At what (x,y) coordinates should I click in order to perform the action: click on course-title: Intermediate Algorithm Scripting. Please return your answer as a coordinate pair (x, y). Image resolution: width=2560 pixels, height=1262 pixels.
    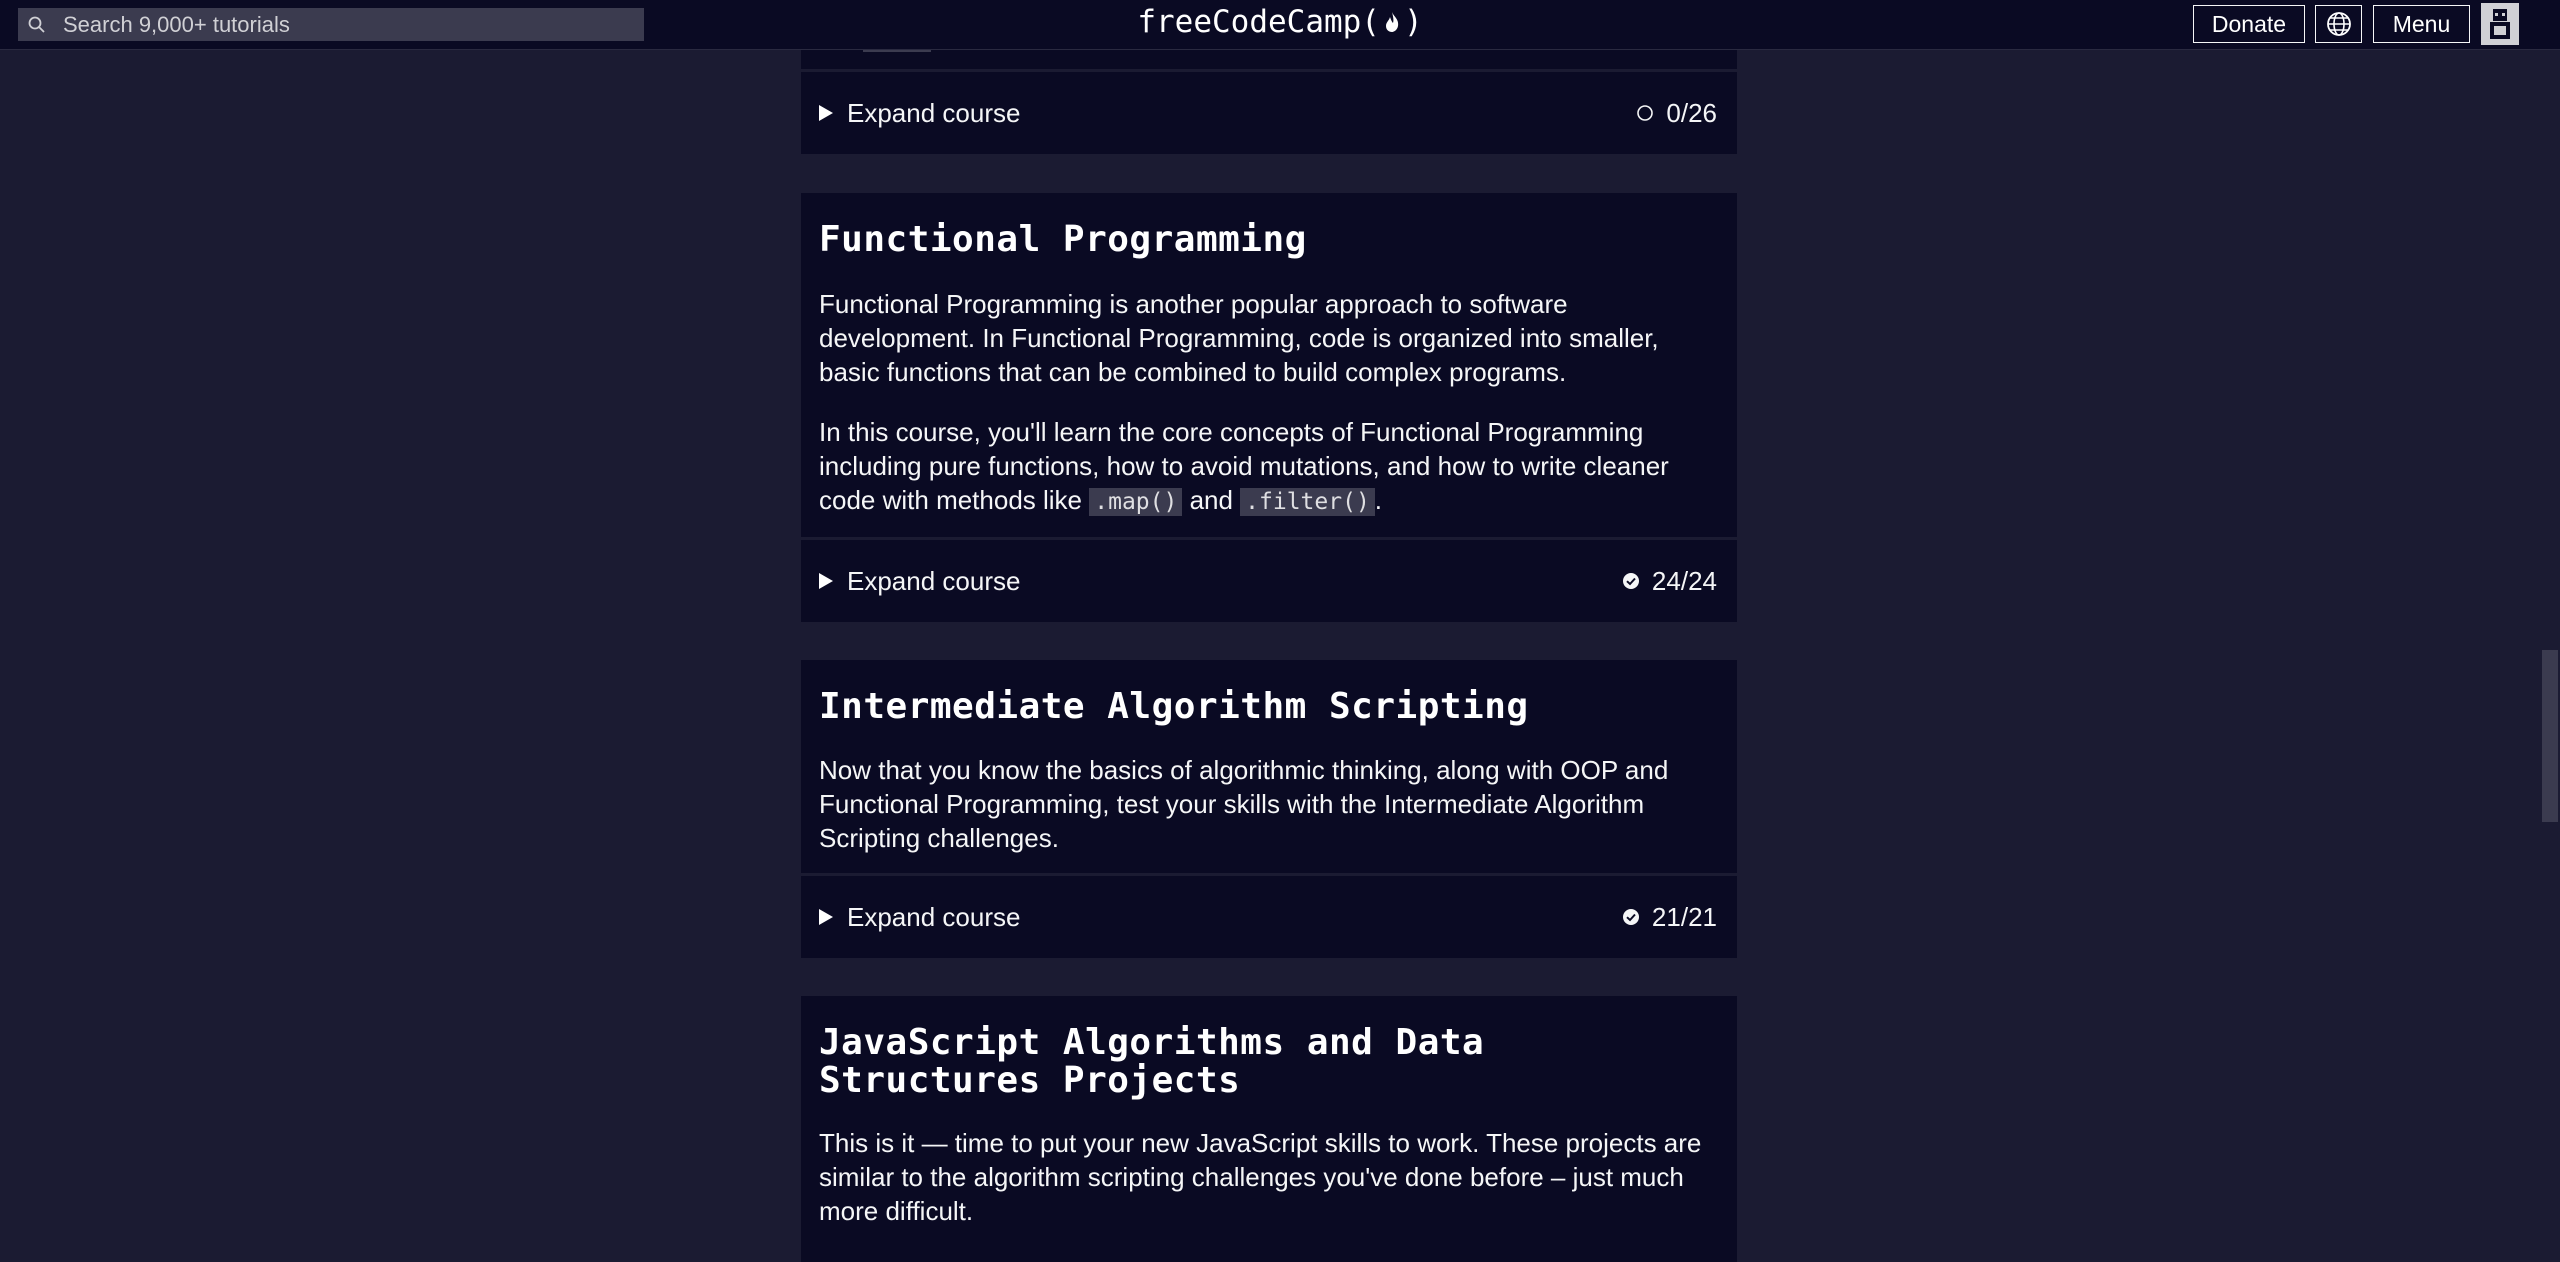
    Looking at the image, I should click on (1174, 707).